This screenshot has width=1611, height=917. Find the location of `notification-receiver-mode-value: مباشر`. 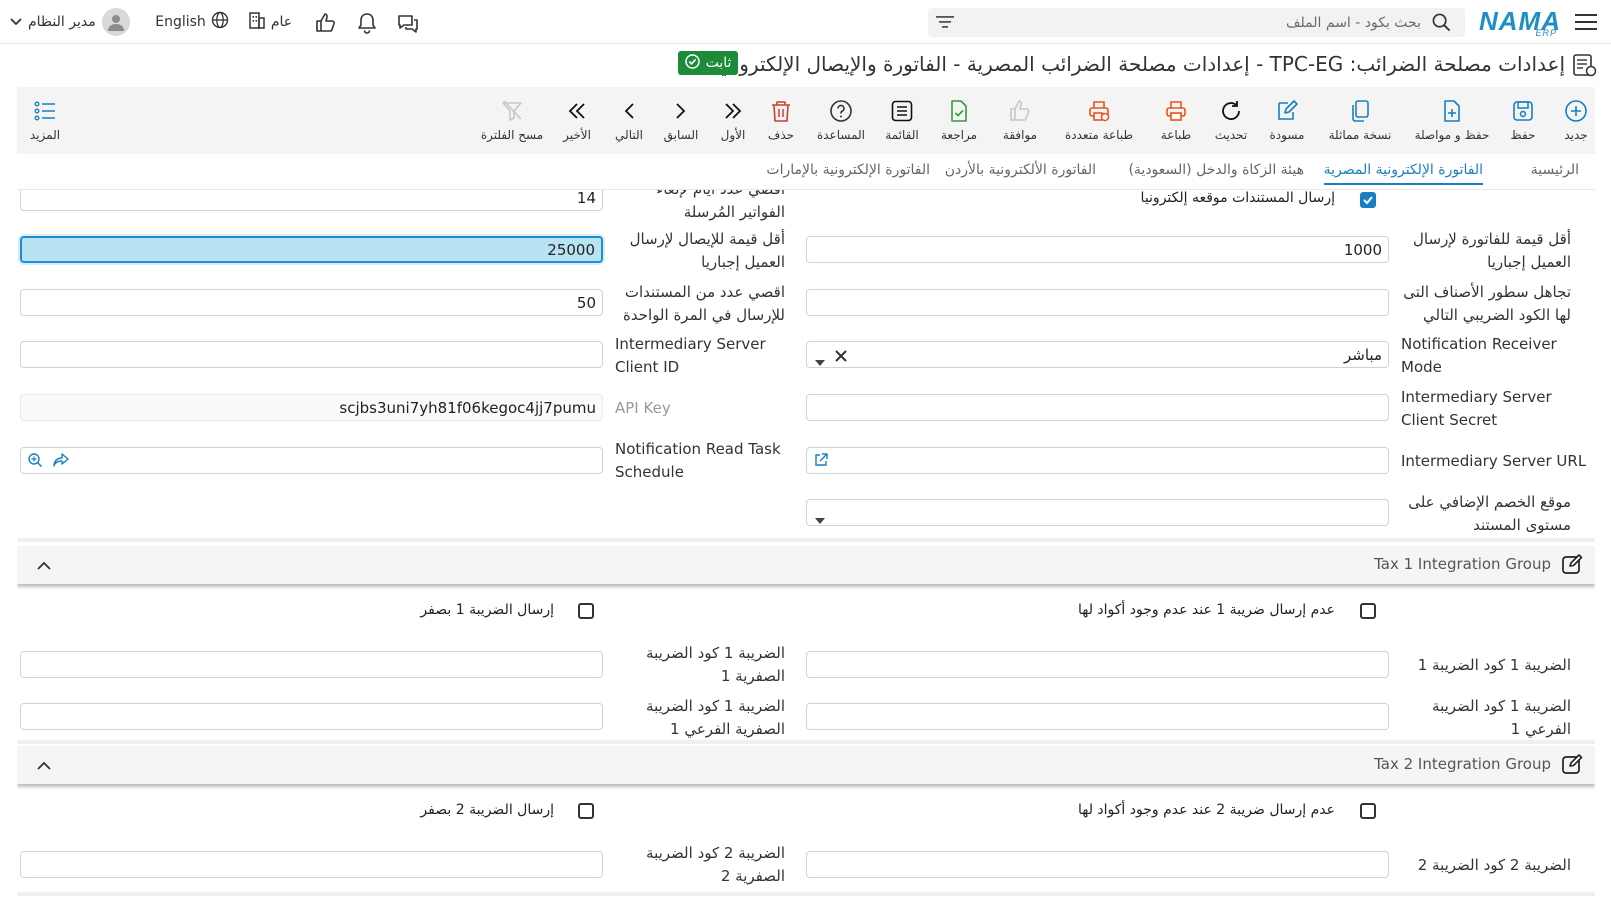

notification-receiver-mode-value: مباشر is located at coordinates (1363, 354).